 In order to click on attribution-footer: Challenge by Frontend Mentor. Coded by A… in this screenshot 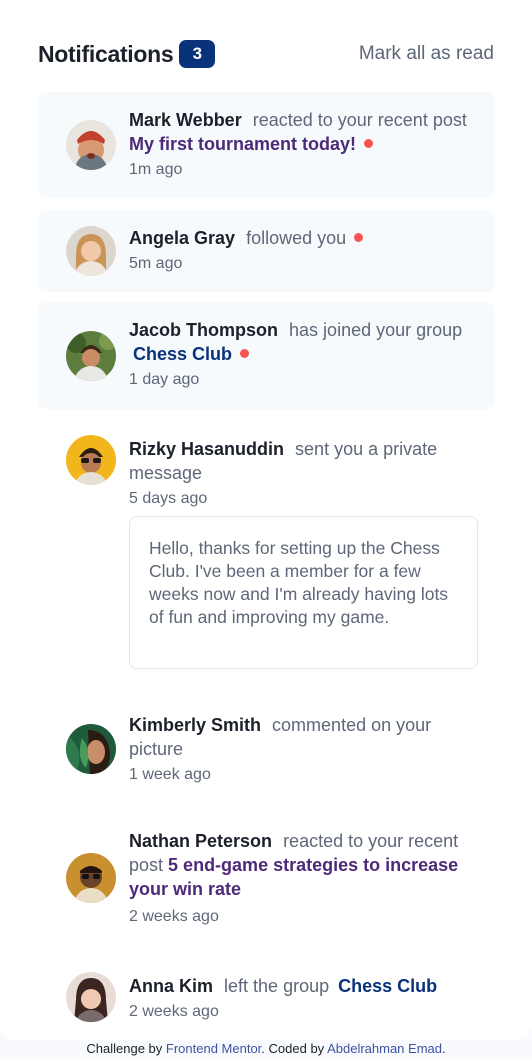, I will do `click(266, 1048)`.